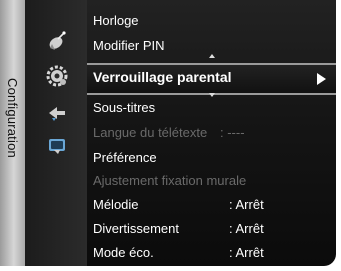 This screenshot has width=341, height=271. What do you see at coordinates (211, 252) in the screenshot?
I see `menu-item-mode-eco: Mode éco. : Arrêt` at bounding box center [211, 252].